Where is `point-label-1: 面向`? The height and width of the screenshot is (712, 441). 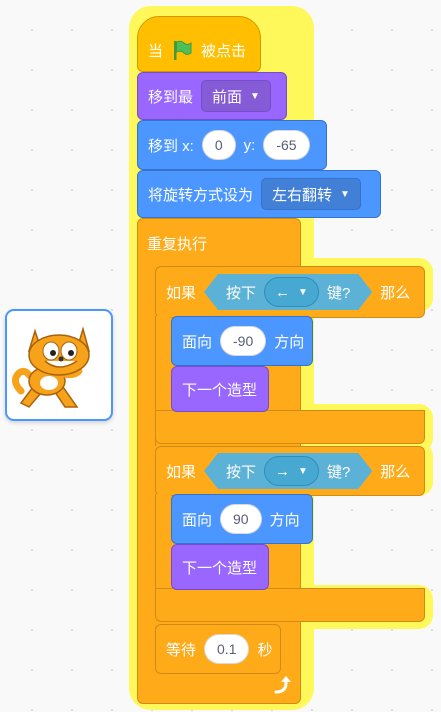 point-label-1: 面向 is located at coordinates (197, 342).